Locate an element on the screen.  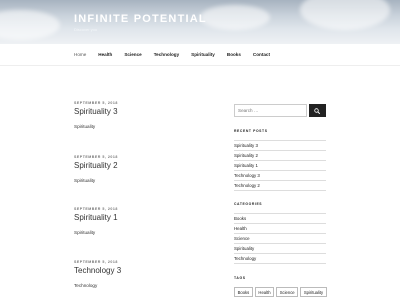
nav-item-contact: Contact is located at coordinates (261, 54).